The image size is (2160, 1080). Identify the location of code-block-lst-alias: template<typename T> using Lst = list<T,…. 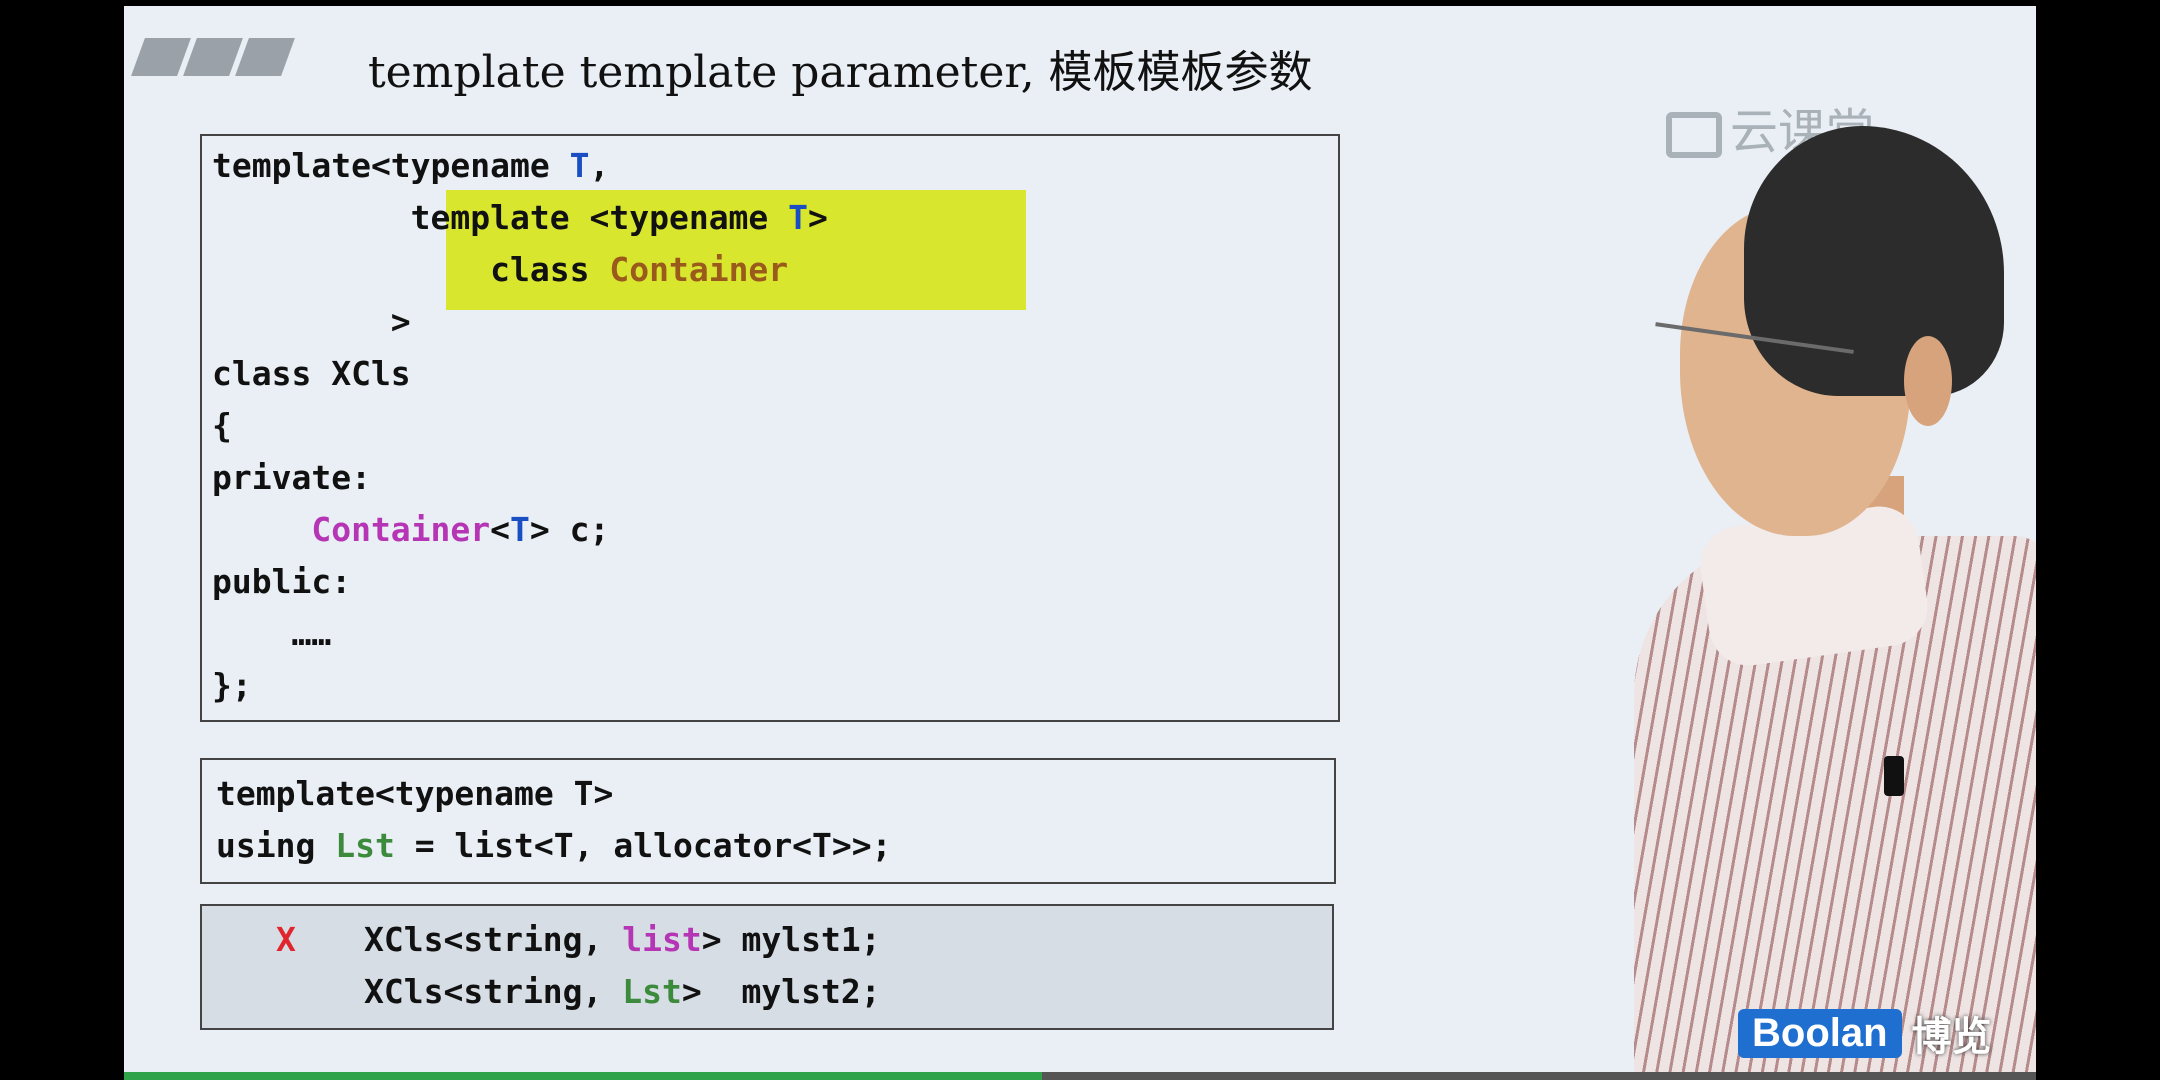
(554, 819).